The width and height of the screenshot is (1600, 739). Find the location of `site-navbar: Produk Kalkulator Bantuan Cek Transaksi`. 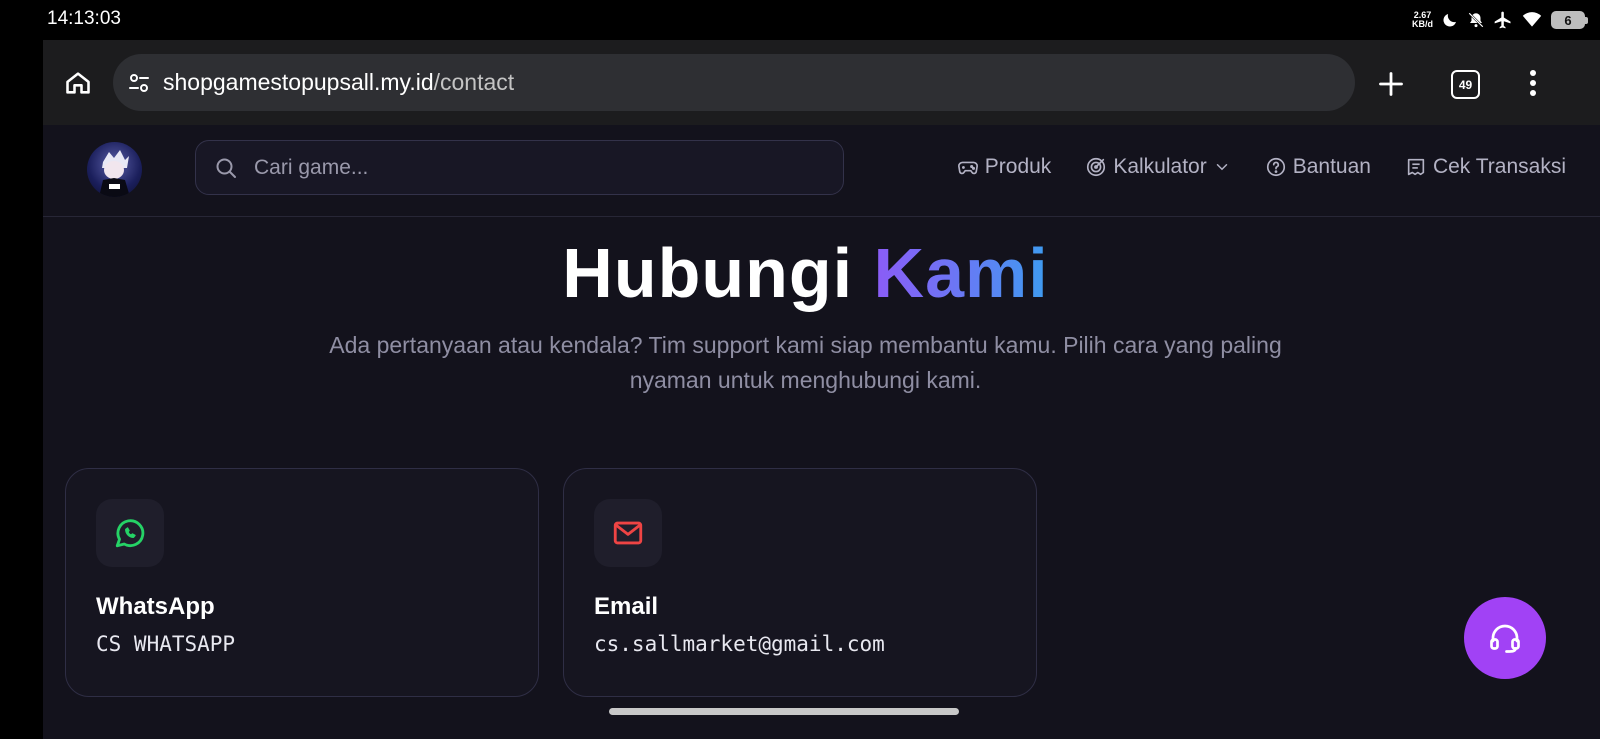

site-navbar: Produk Kalkulator Bantuan Cek Transaksi is located at coordinates (821, 171).